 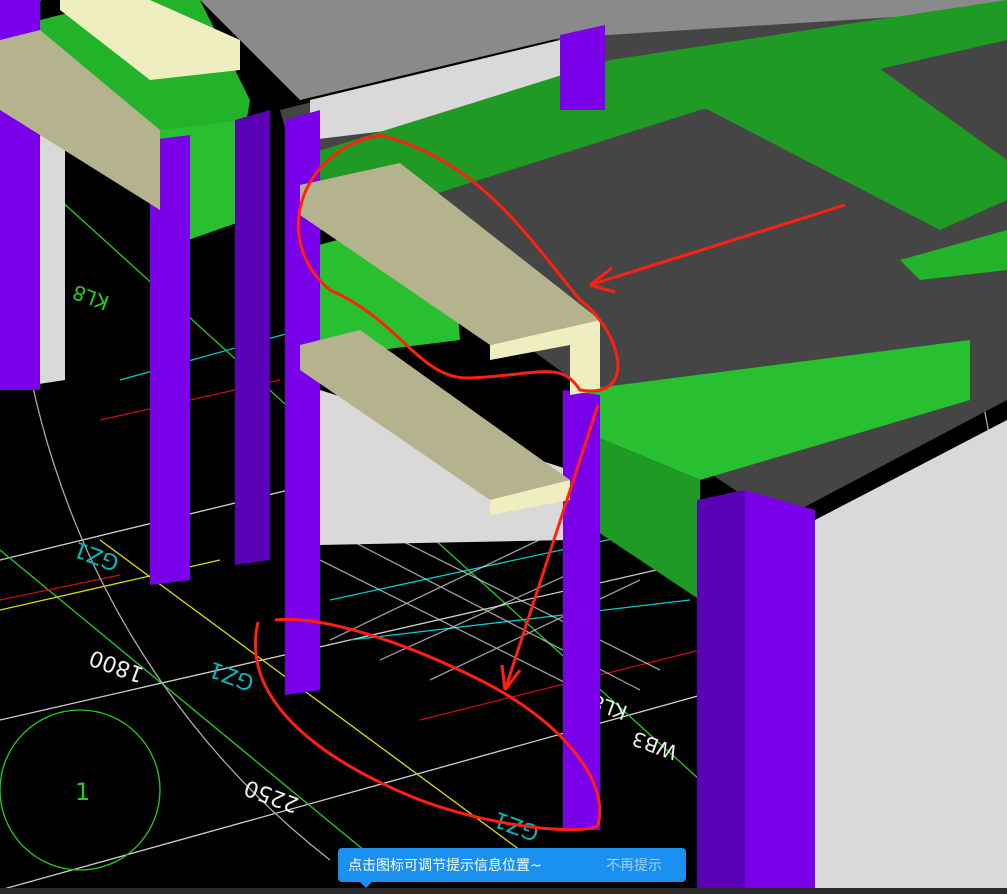 What do you see at coordinates (634, 865) in the screenshot?
I see `dont-show-again-button: 不再提示` at bounding box center [634, 865].